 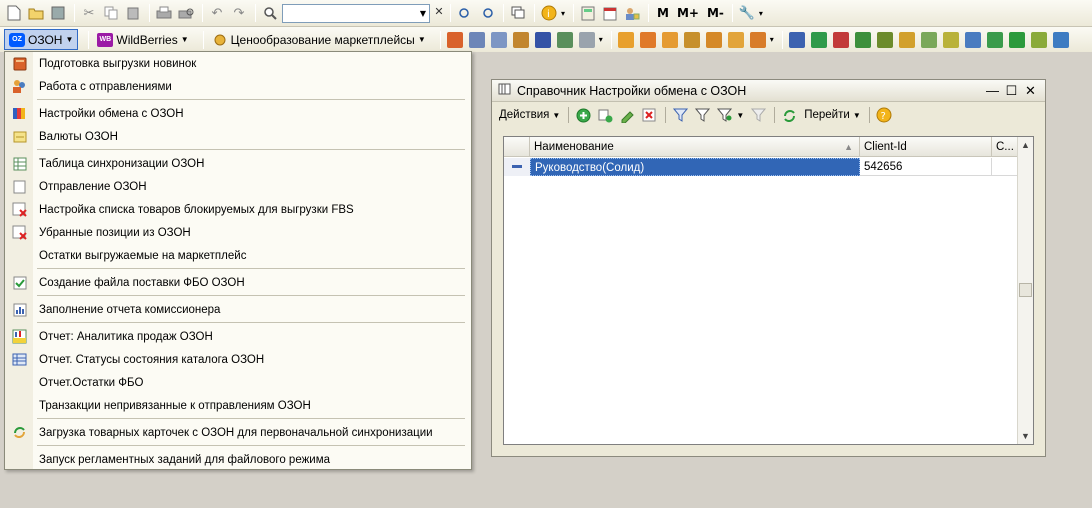 I want to click on minimize-icon: —, so click(x=992, y=90).